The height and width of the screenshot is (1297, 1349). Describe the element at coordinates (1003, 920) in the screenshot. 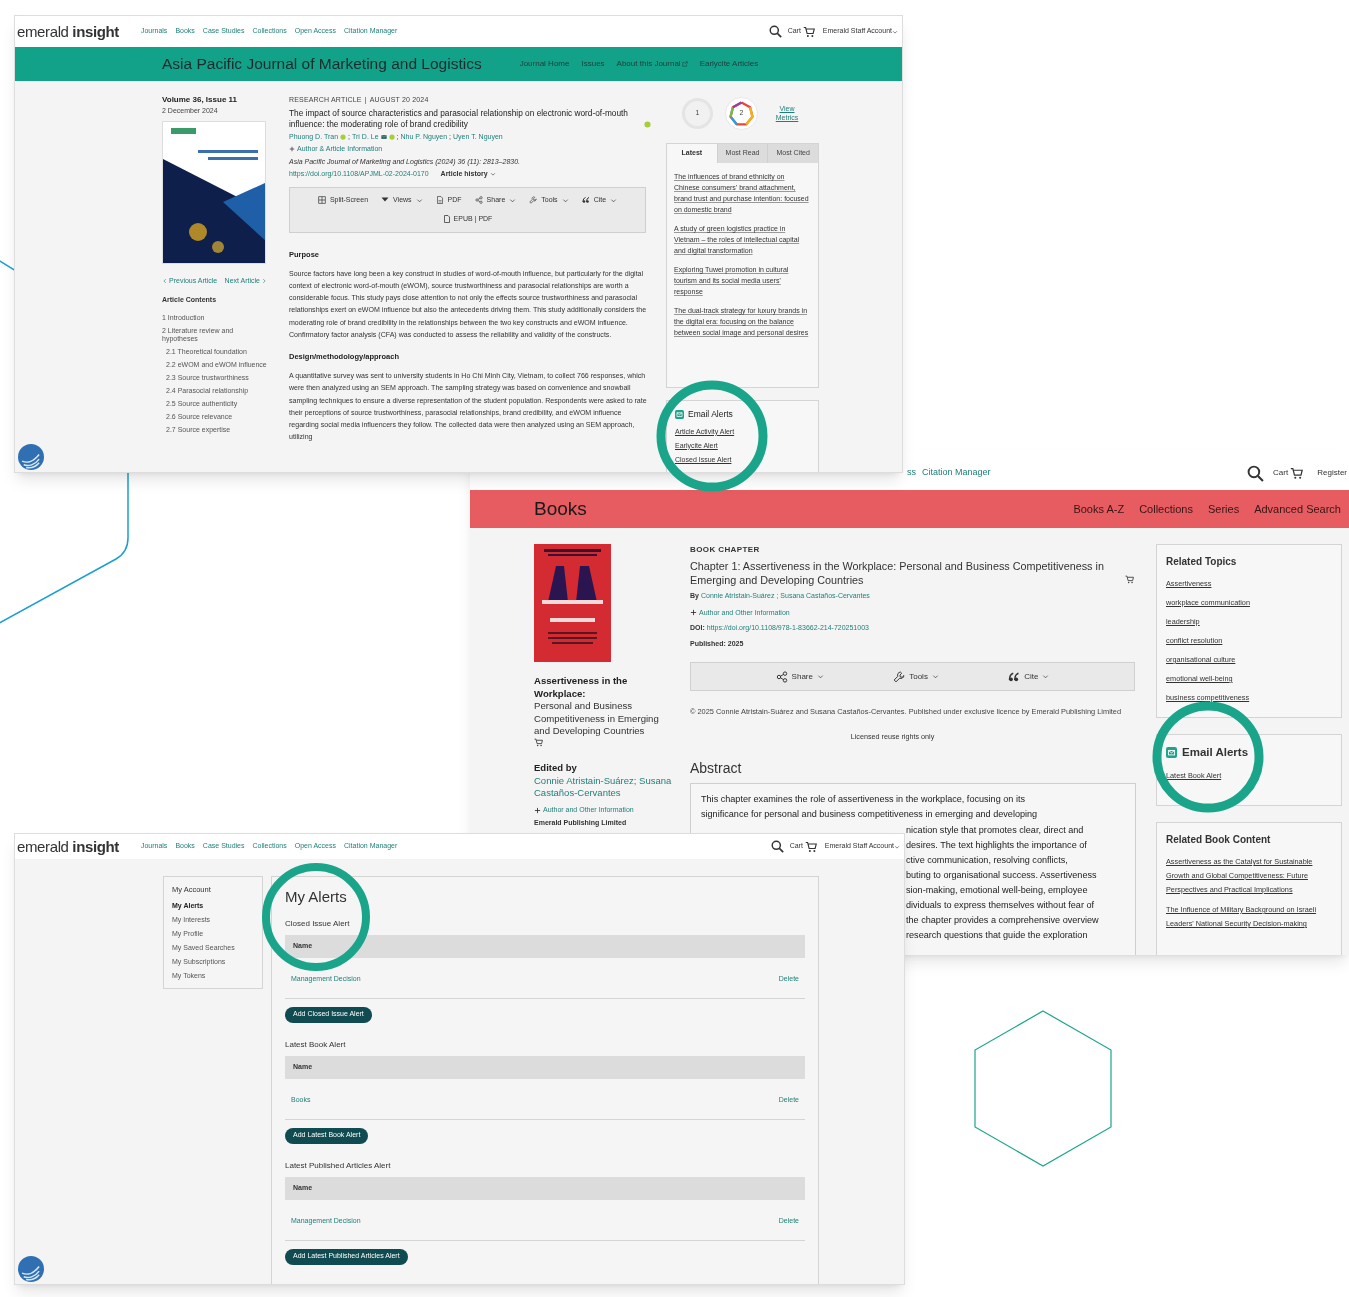

I see `abstract-line: the chapter provides a comprehensive overview` at that location.